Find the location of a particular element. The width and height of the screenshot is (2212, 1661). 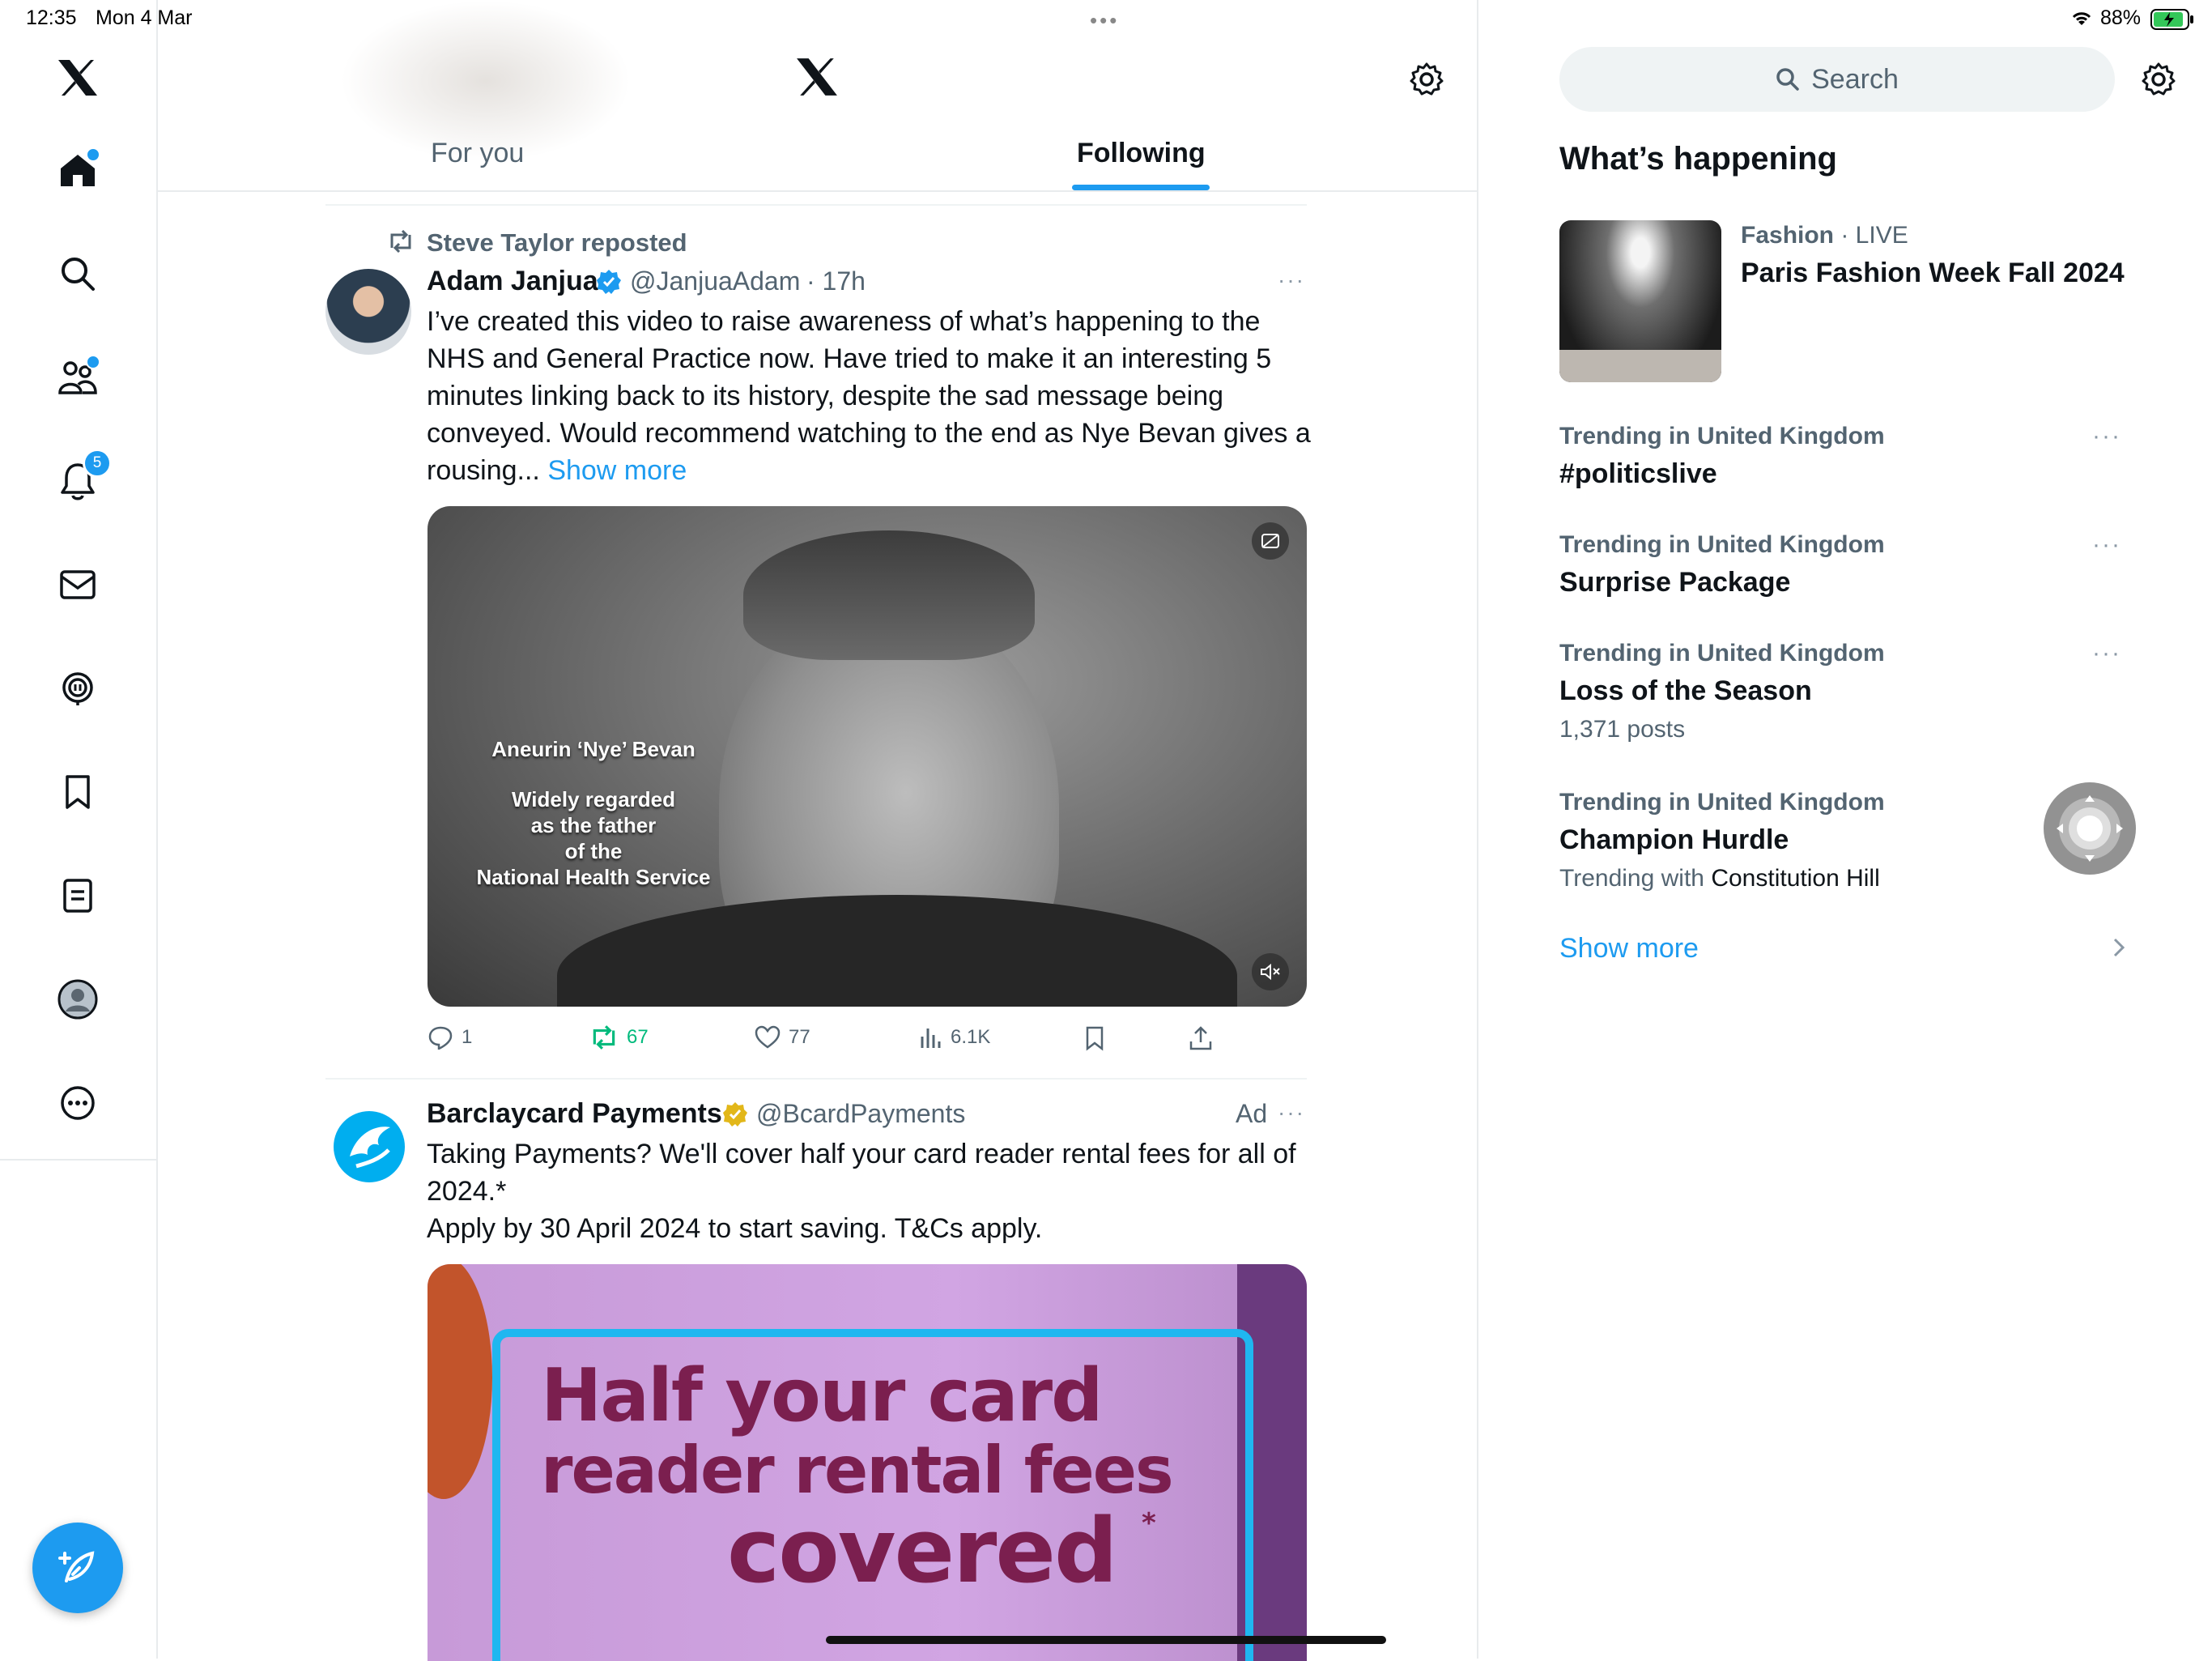

trend-related-prefix: Trending with is located at coordinates (1632, 879).